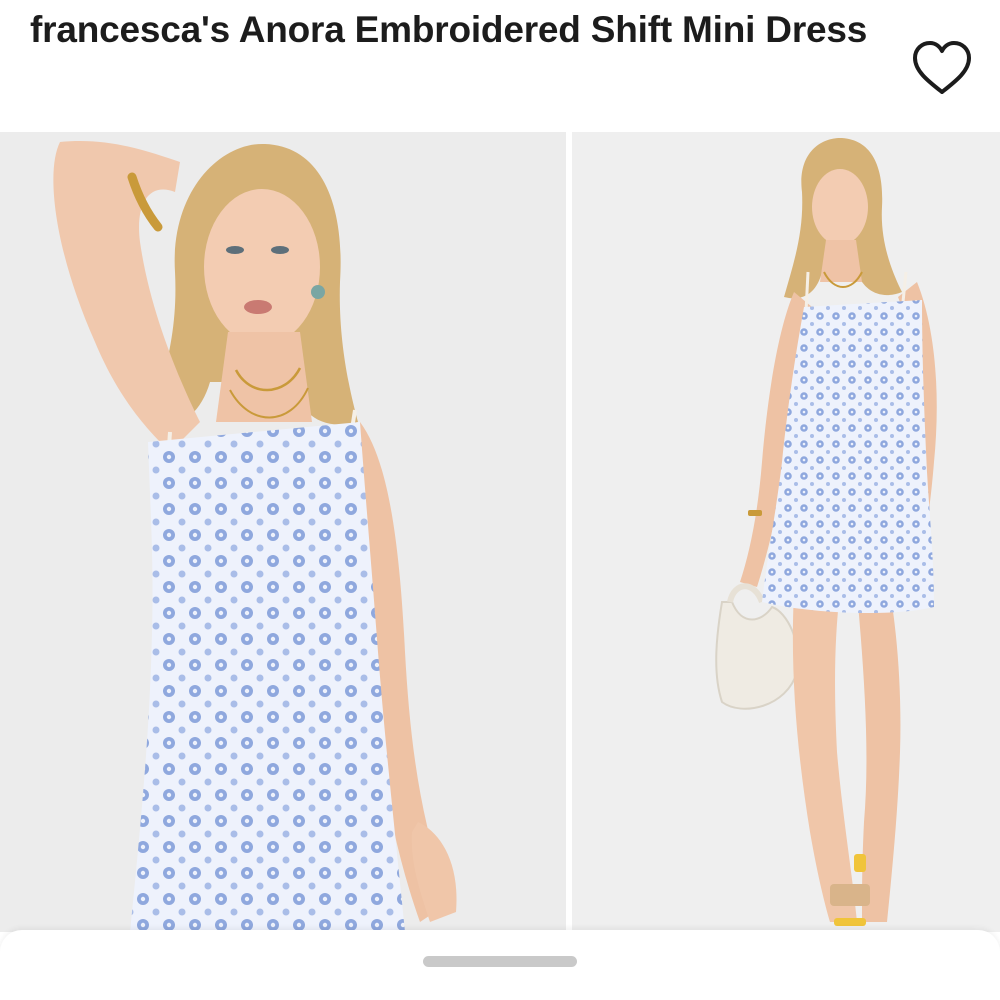 This screenshot has width=1000, height=1000. What do you see at coordinates (500, 961) in the screenshot?
I see `bottom-sheet-drag-handle` at bounding box center [500, 961].